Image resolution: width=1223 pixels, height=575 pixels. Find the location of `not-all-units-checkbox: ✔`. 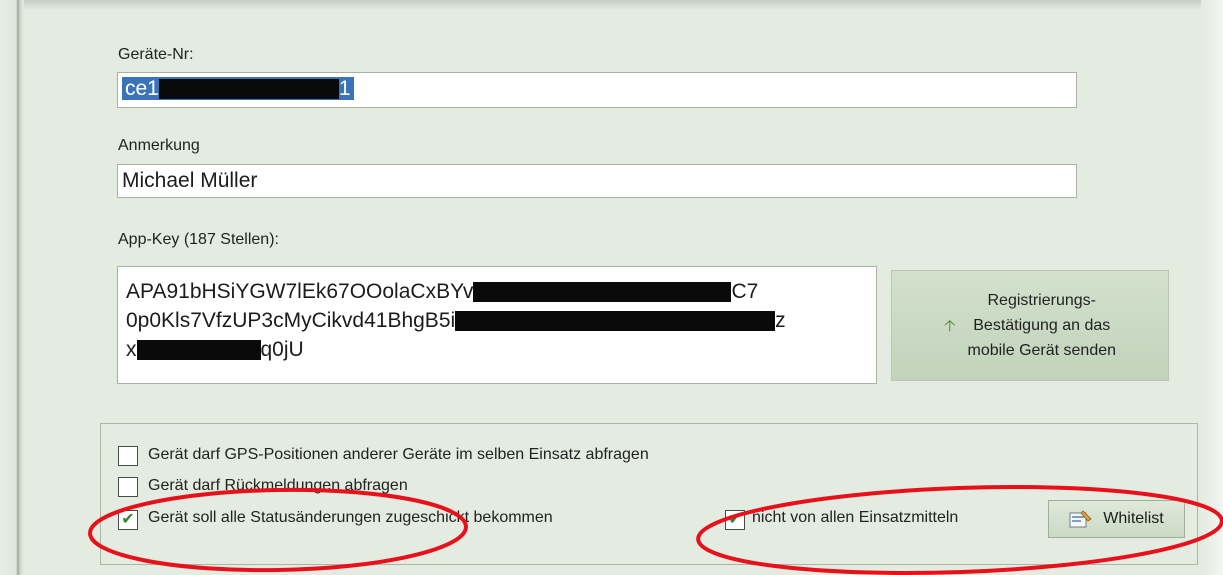

not-all-units-checkbox: ✔ is located at coordinates (735, 520).